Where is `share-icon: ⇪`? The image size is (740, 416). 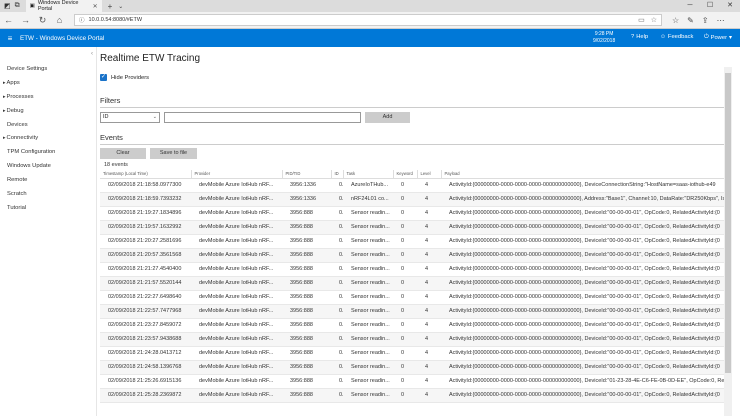 share-icon: ⇪ is located at coordinates (705, 20).